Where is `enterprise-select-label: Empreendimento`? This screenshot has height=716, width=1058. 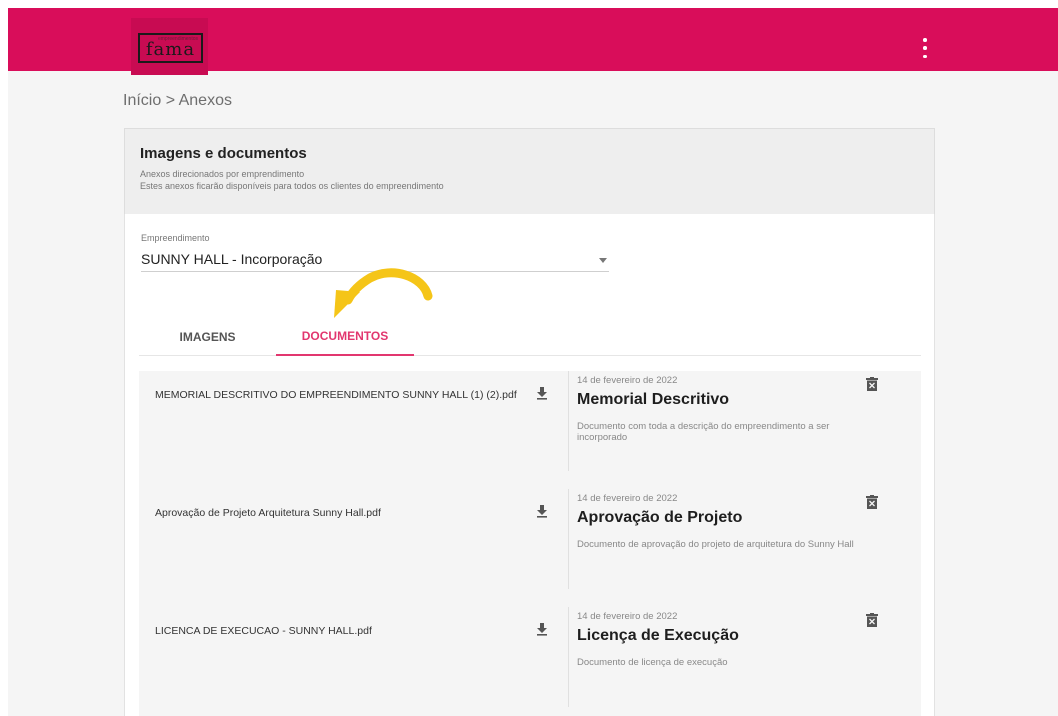
enterprise-select-label: Empreendimento is located at coordinates (175, 238).